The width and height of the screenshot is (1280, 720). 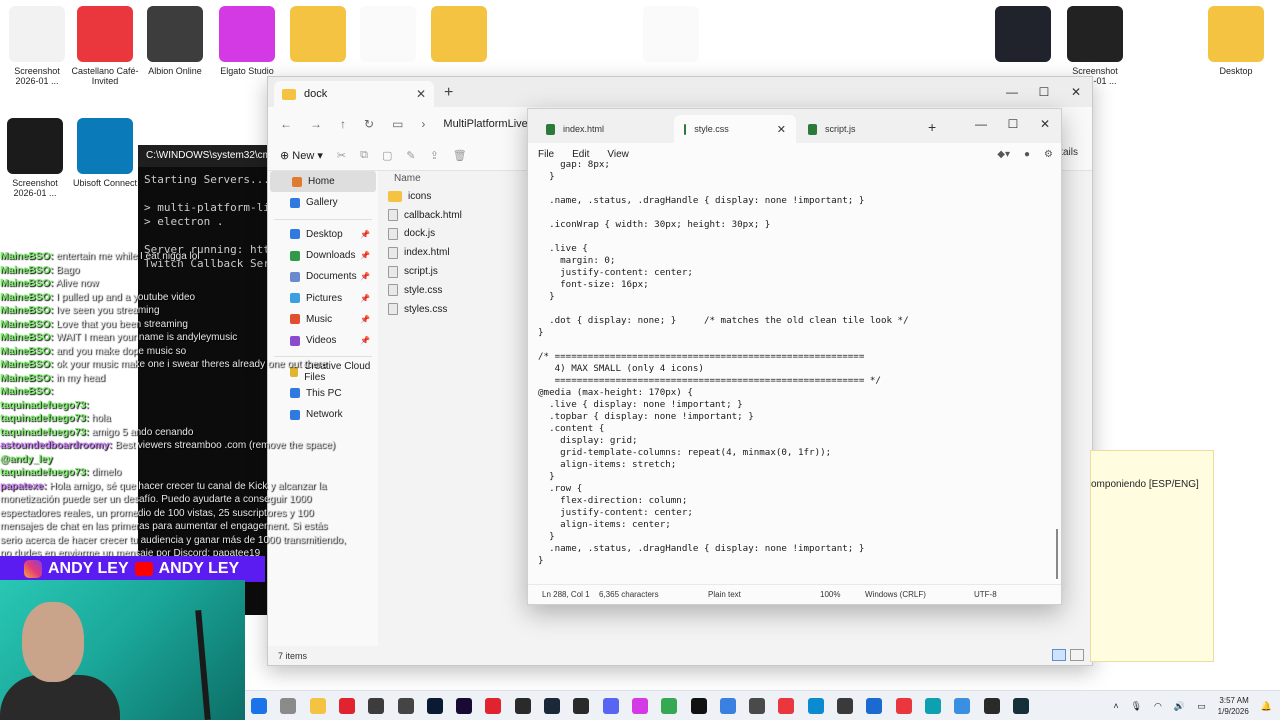 I want to click on epic-icon, so click(x=522, y=706).